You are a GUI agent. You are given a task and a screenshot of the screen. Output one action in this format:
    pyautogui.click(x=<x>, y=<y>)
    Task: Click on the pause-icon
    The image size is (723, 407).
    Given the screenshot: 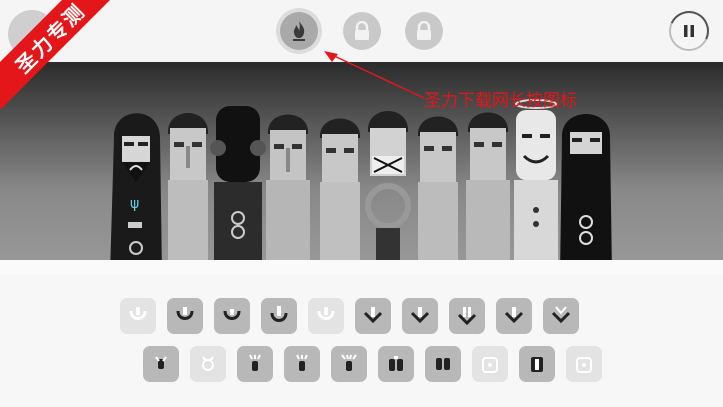 What is the action you would take?
    pyautogui.click(x=689, y=31)
    